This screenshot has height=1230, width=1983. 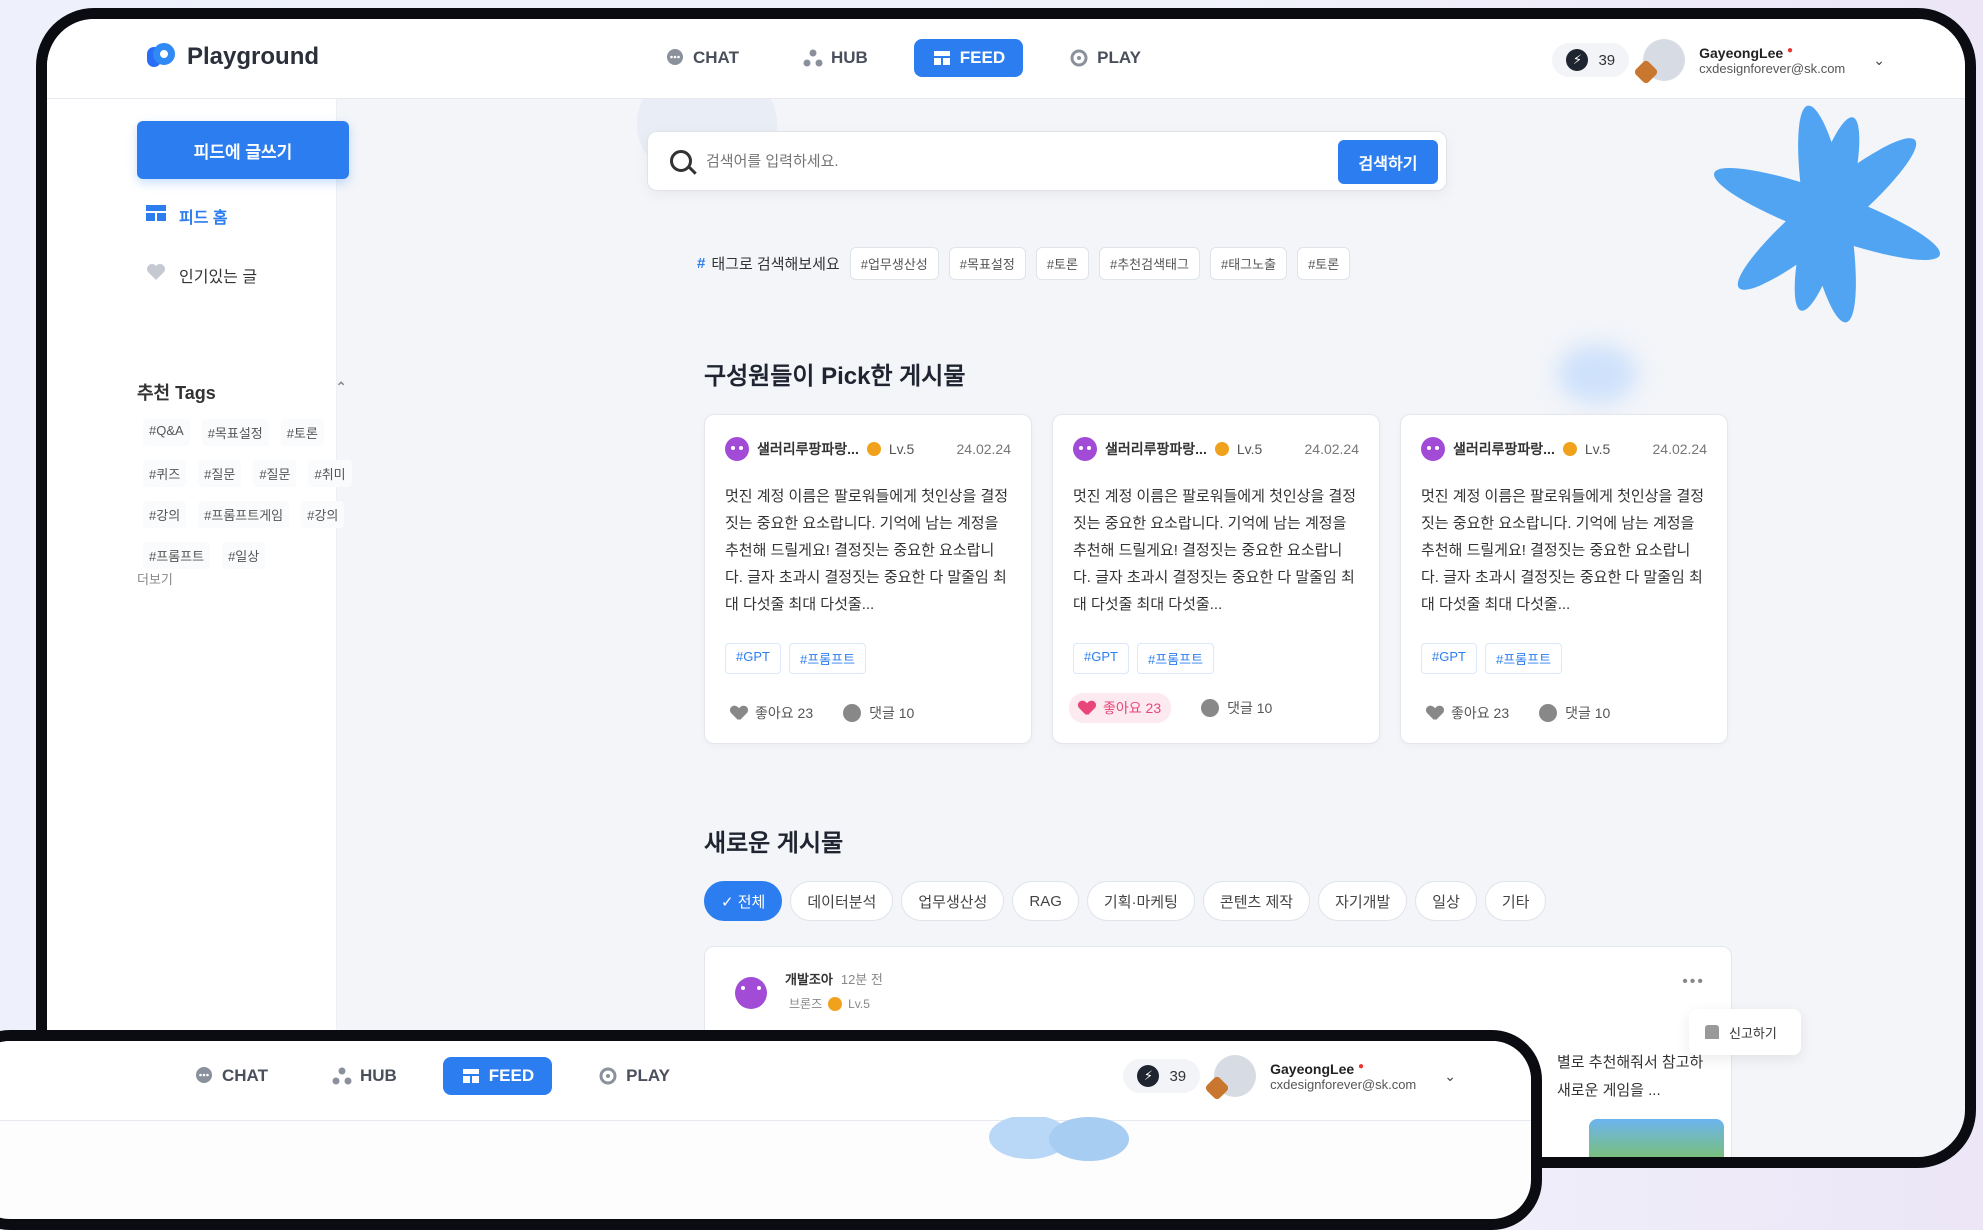 What do you see at coordinates (743, 901) in the screenshot?
I see `filter-all: ✓ 전체` at bounding box center [743, 901].